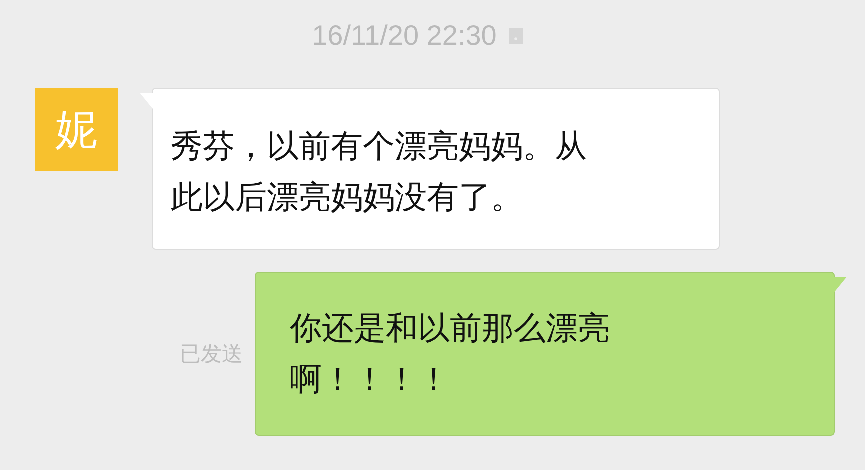  I want to click on contact-avatar: 妮, so click(76, 129).